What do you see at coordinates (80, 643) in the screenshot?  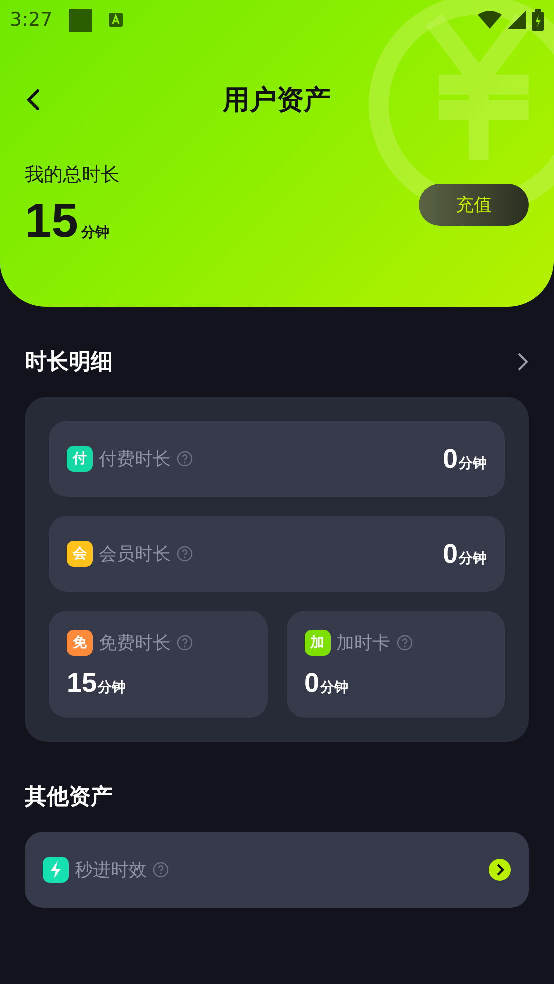 I see `badge: 免` at bounding box center [80, 643].